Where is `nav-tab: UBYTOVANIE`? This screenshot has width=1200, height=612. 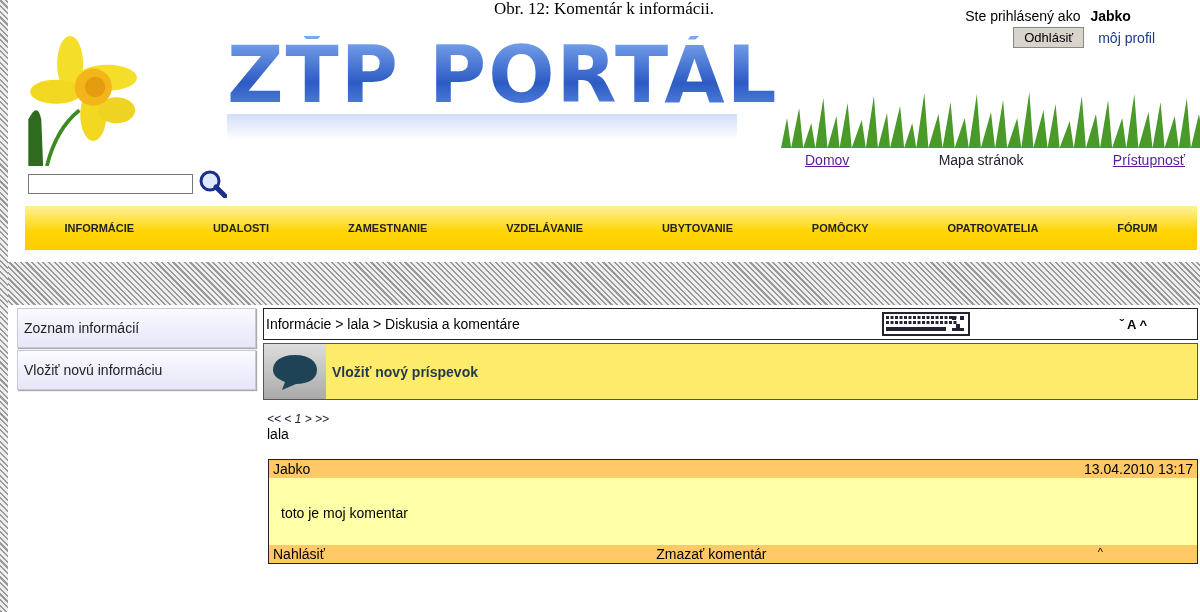 nav-tab: UBYTOVANIE is located at coordinates (697, 228).